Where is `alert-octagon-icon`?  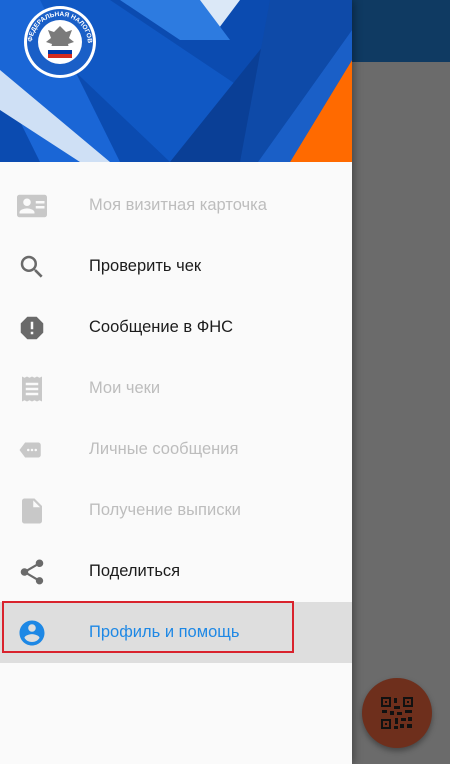 alert-octagon-icon is located at coordinates (32, 328).